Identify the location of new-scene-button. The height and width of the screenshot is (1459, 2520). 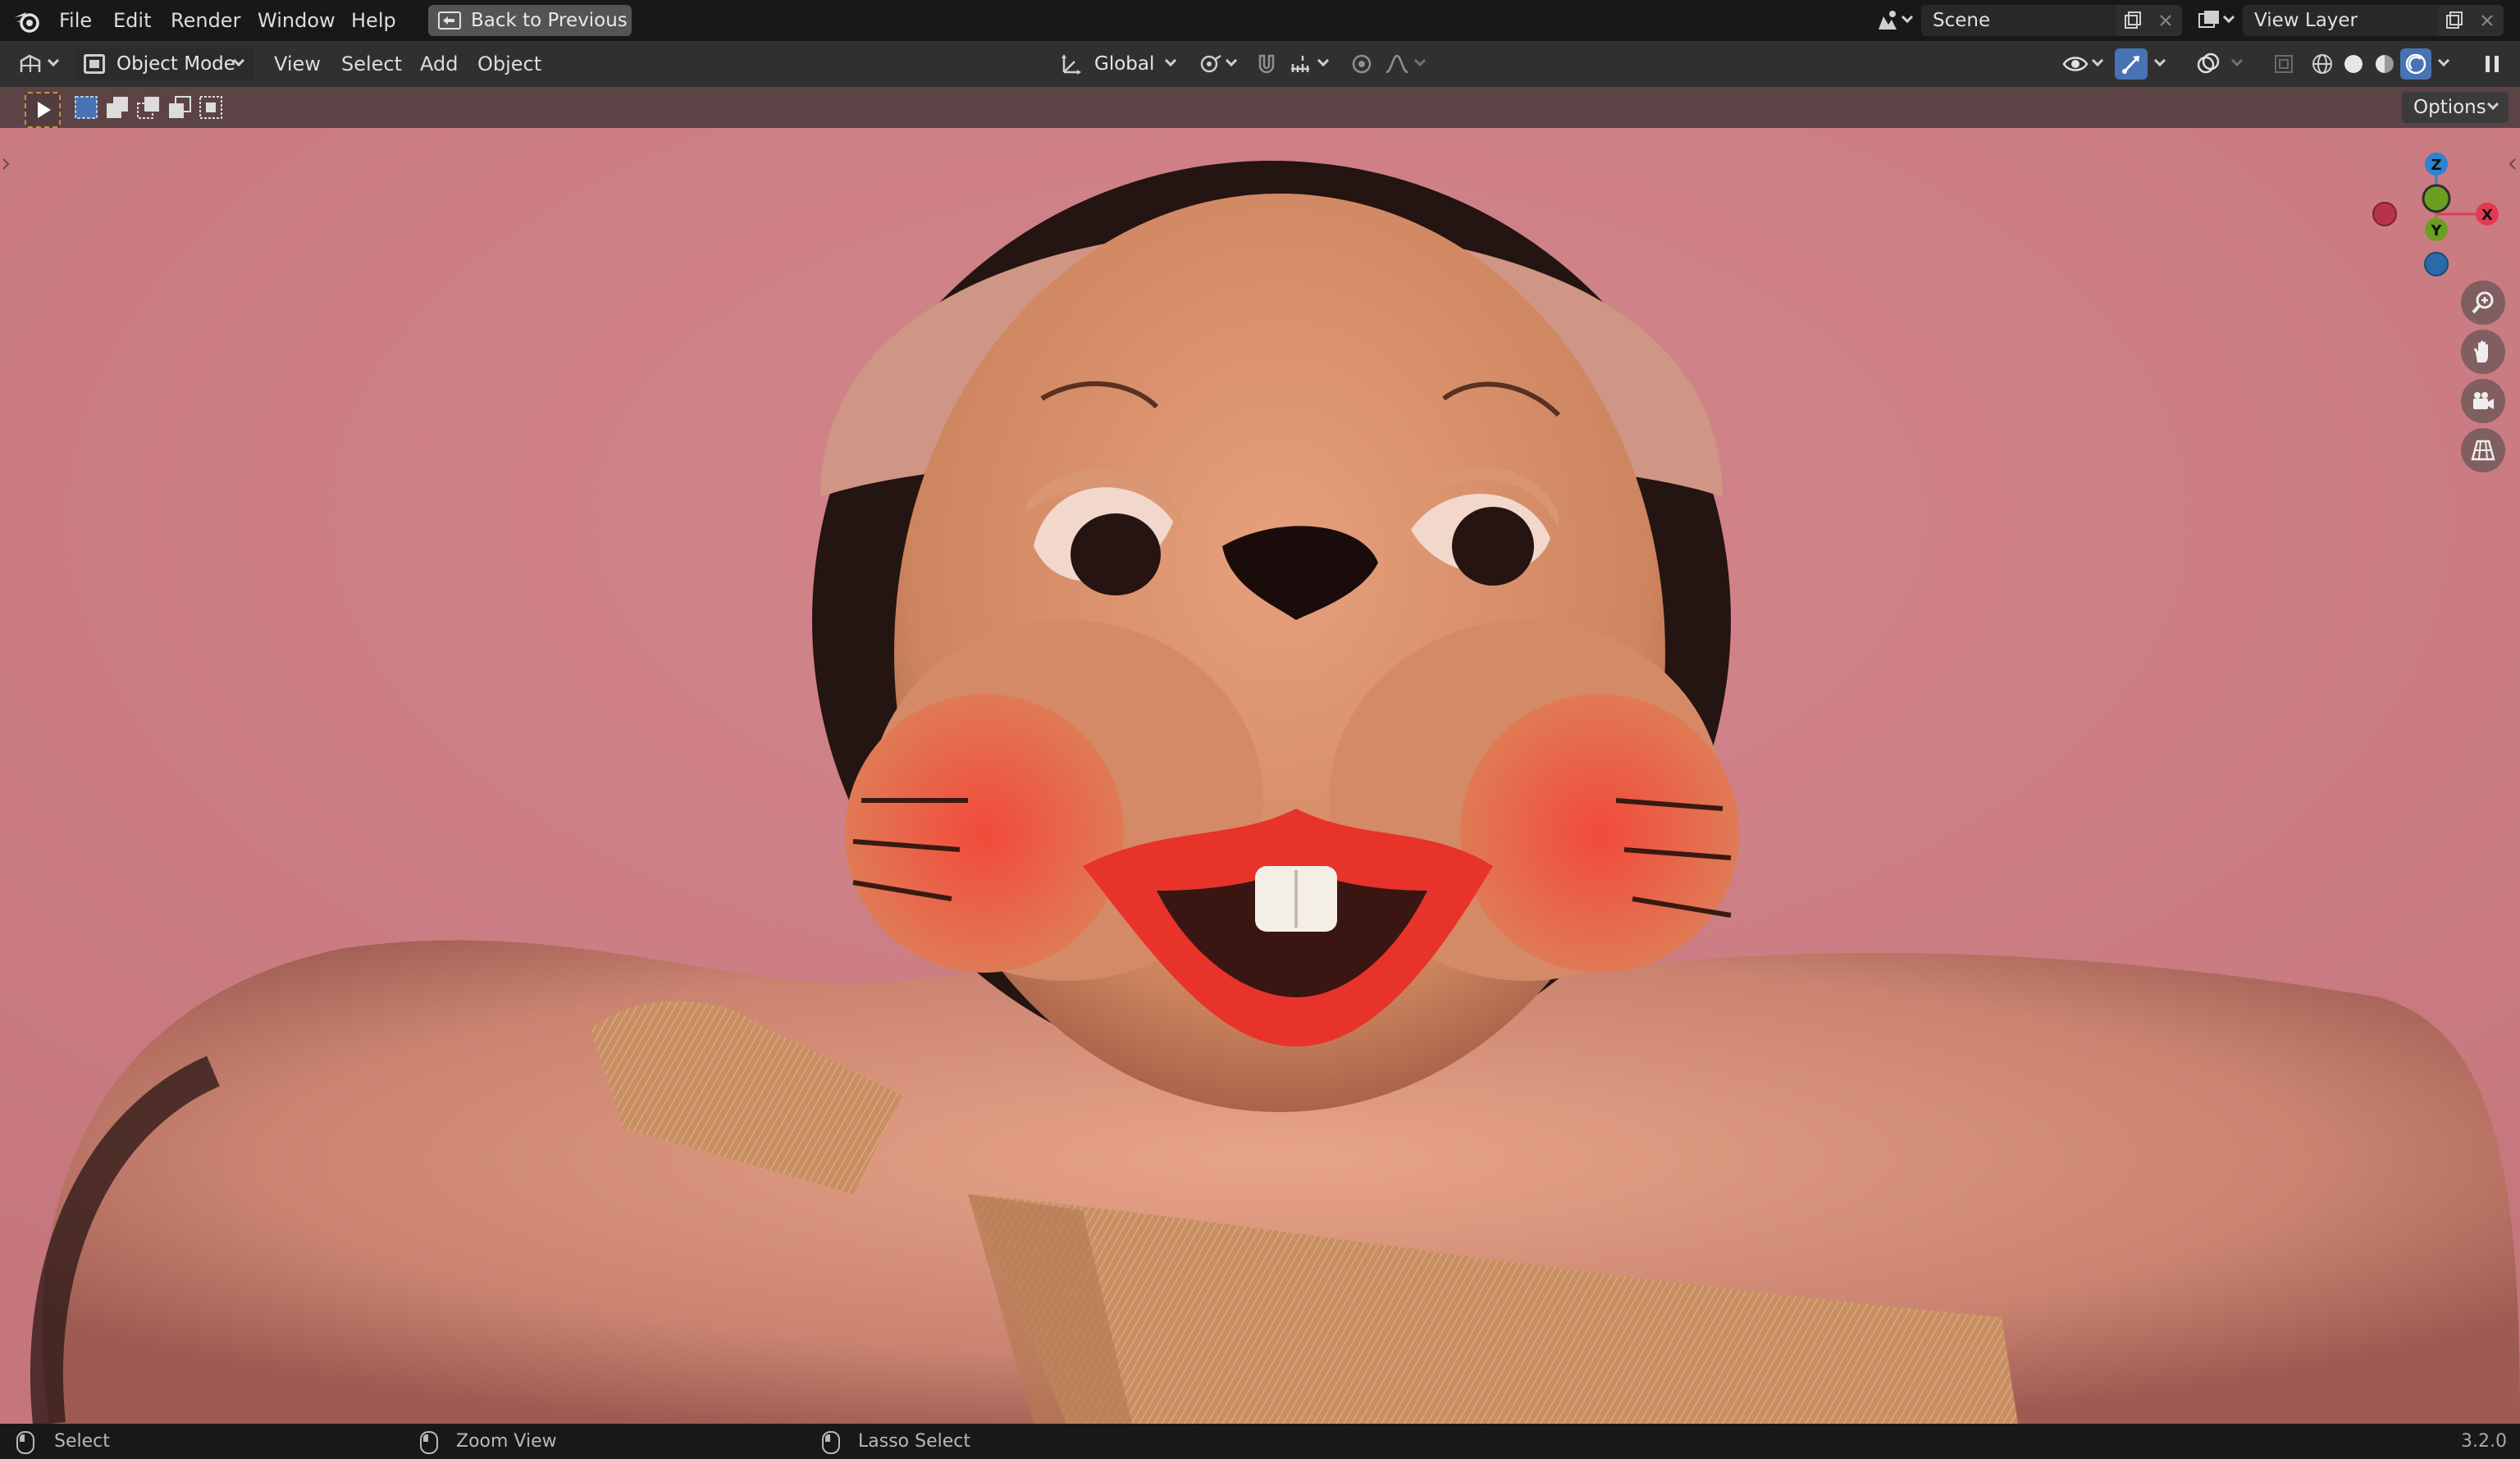
(2132, 20).